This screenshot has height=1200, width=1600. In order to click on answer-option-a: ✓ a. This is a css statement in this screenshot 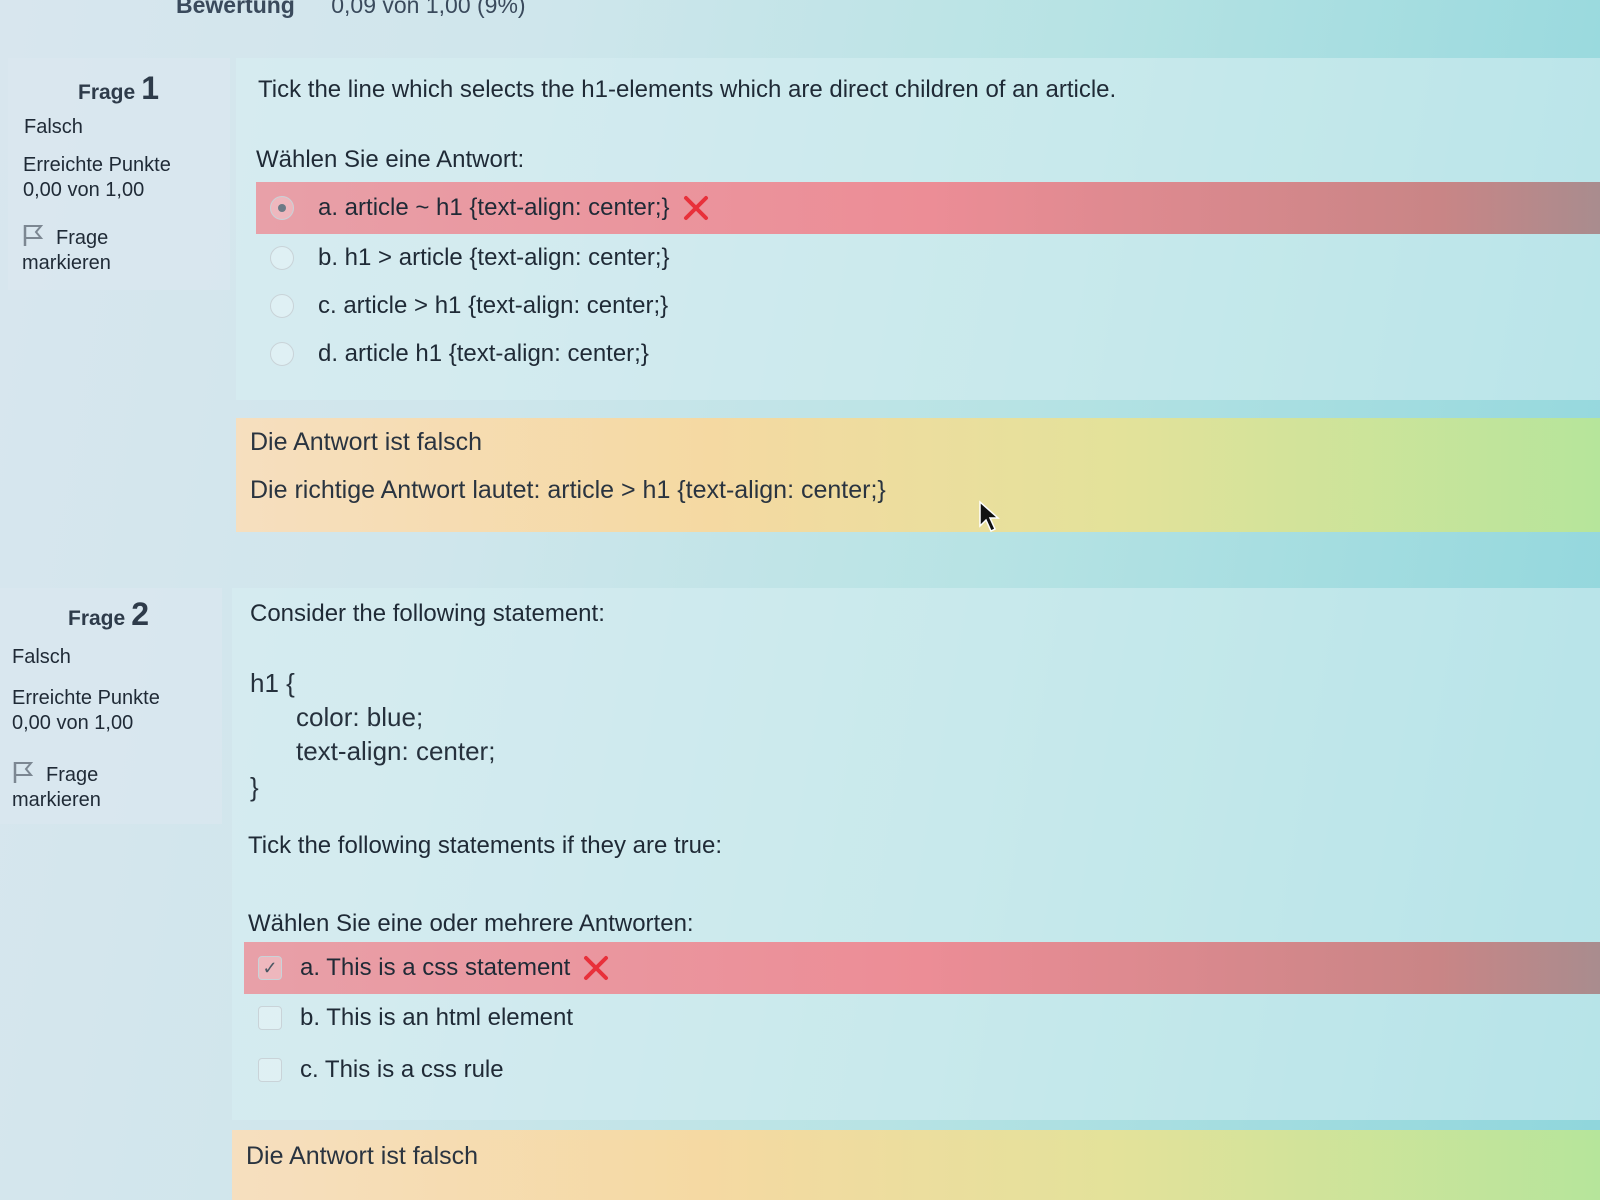, I will do `click(922, 968)`.